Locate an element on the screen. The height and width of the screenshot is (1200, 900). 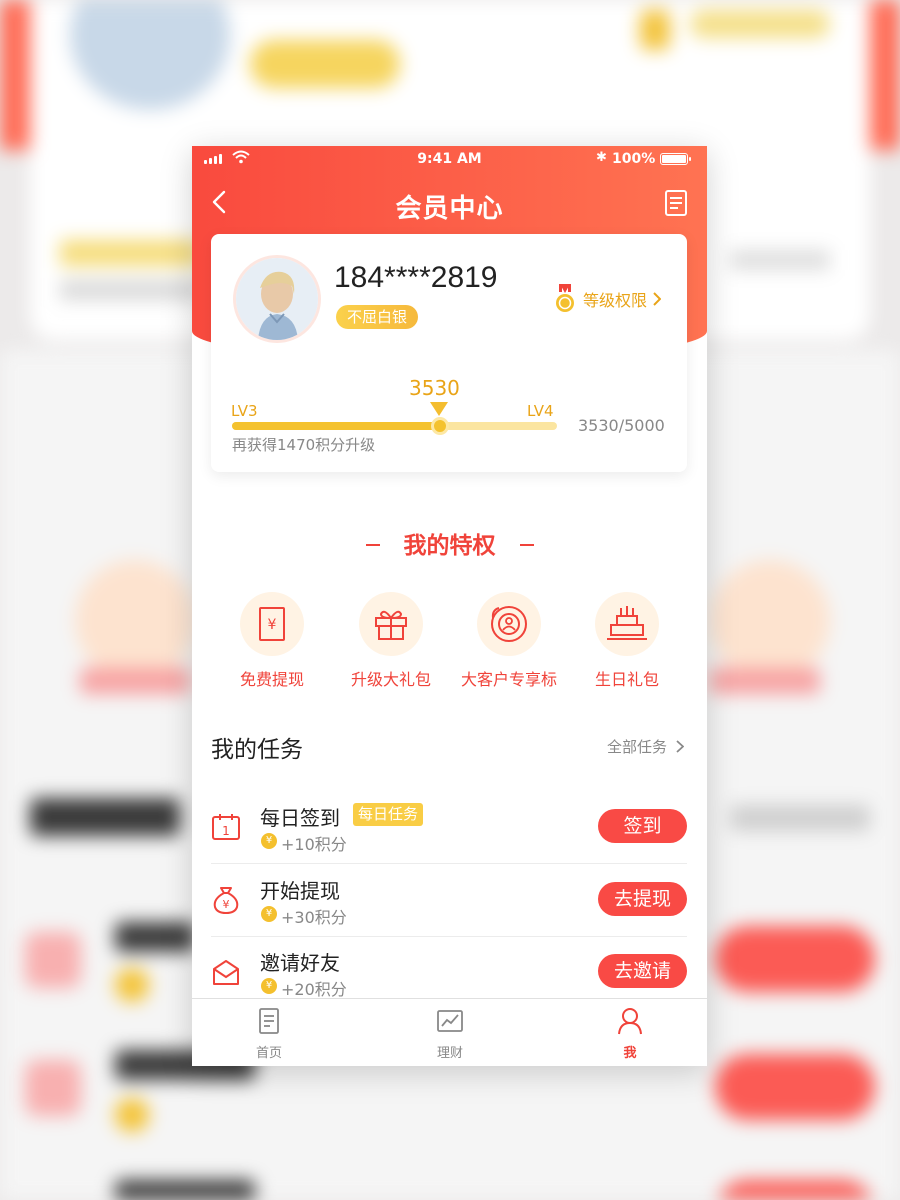
level-current: LV3 is located at coordinates (244, 411).